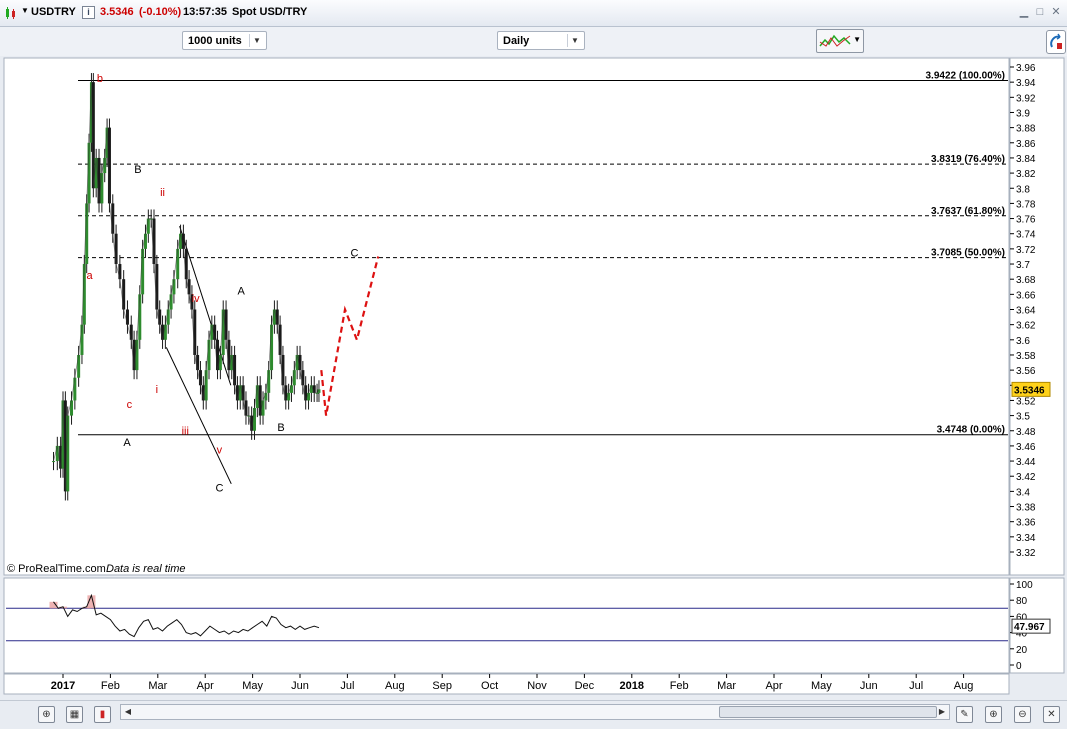 This screenshot has height=729, width=1067. What do you see at coordinates (1026, 220) in the screenshot?
I see `price-tick-label: 3.76` at bounding box center [1026, 220].